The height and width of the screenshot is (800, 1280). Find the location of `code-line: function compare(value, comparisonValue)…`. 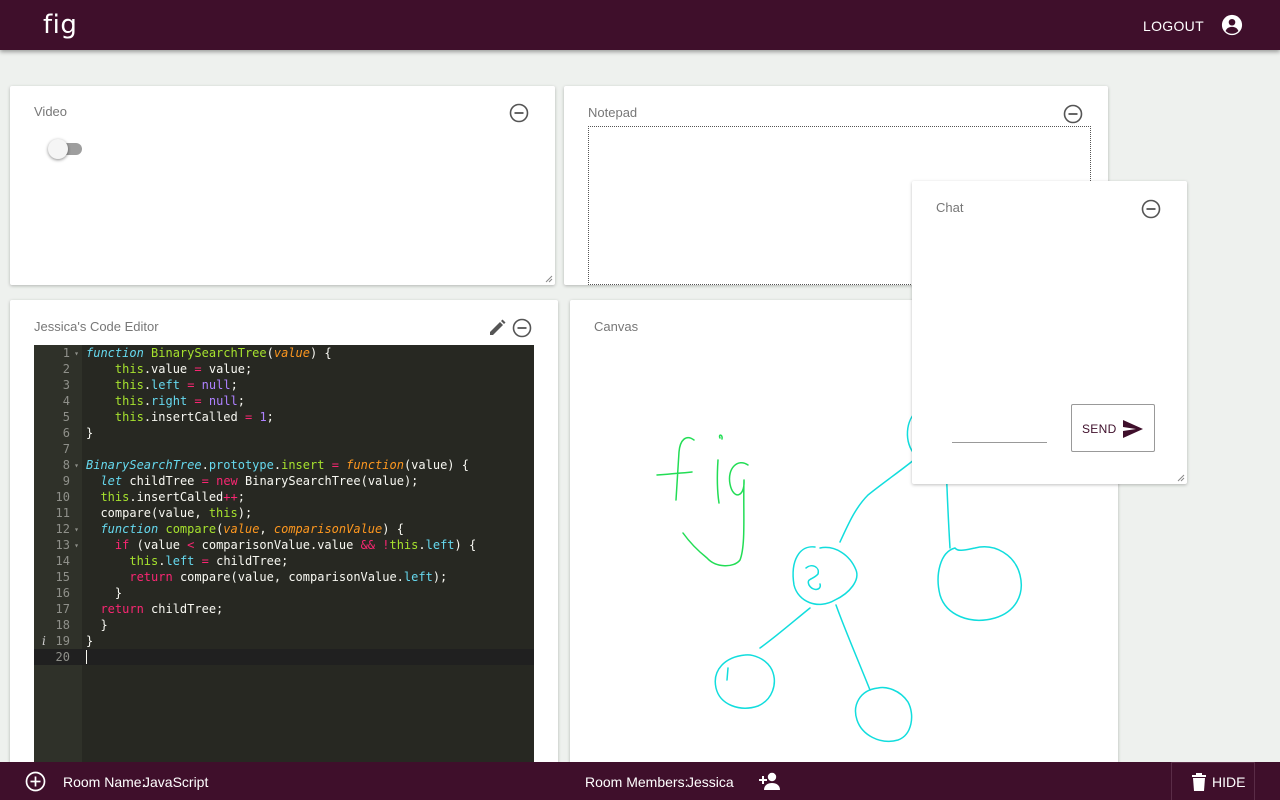

code-line: function compare(value, comparisonValue)… is located at coordinates (252, 529).